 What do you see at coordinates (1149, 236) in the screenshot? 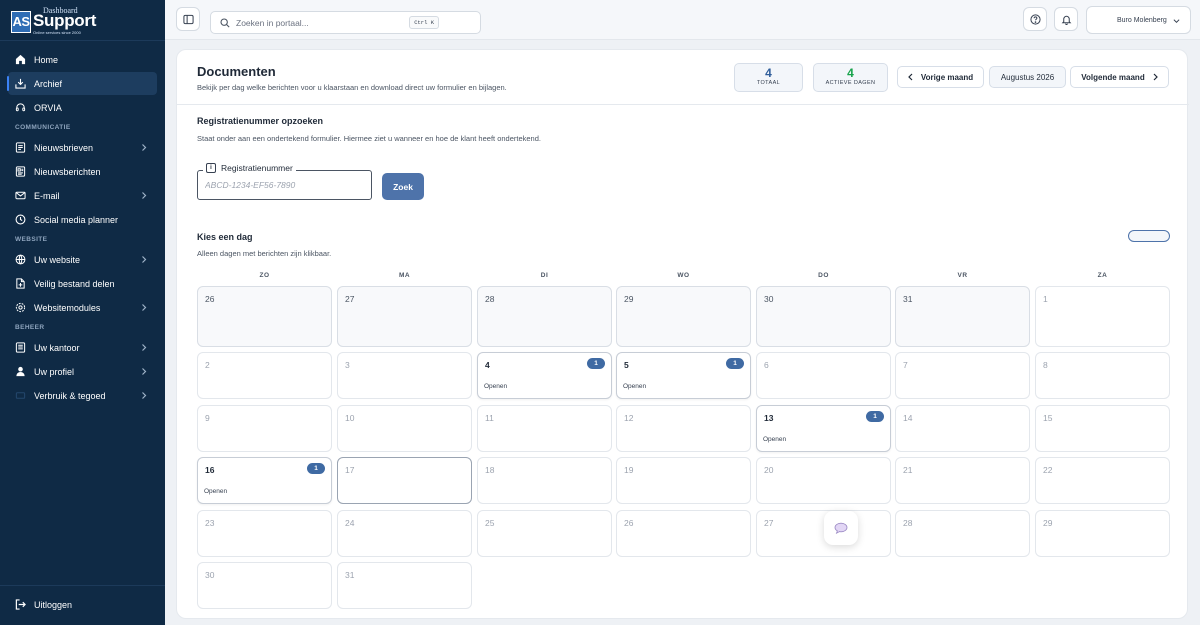
I see `view-toggle` at bounding box center [1149, 236].